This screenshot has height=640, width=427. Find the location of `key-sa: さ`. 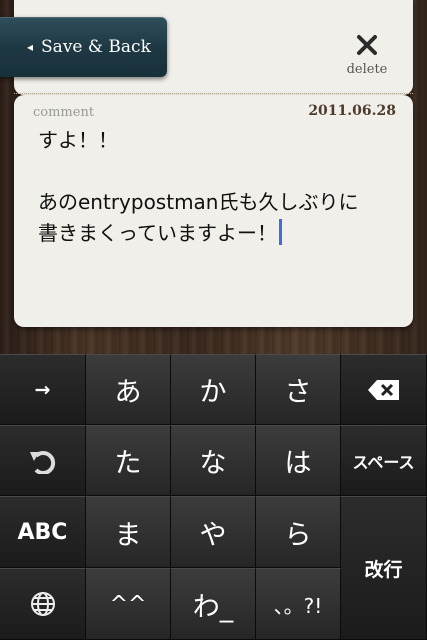

key-sa: さ is located at coordinates (298, 389).